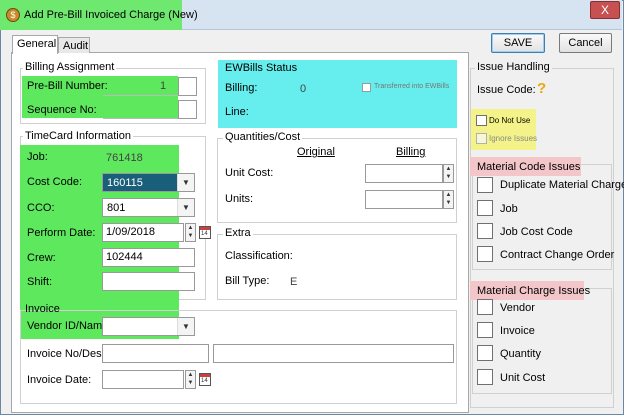  I want to click on pre-bill-number-field, so click(140, 87).